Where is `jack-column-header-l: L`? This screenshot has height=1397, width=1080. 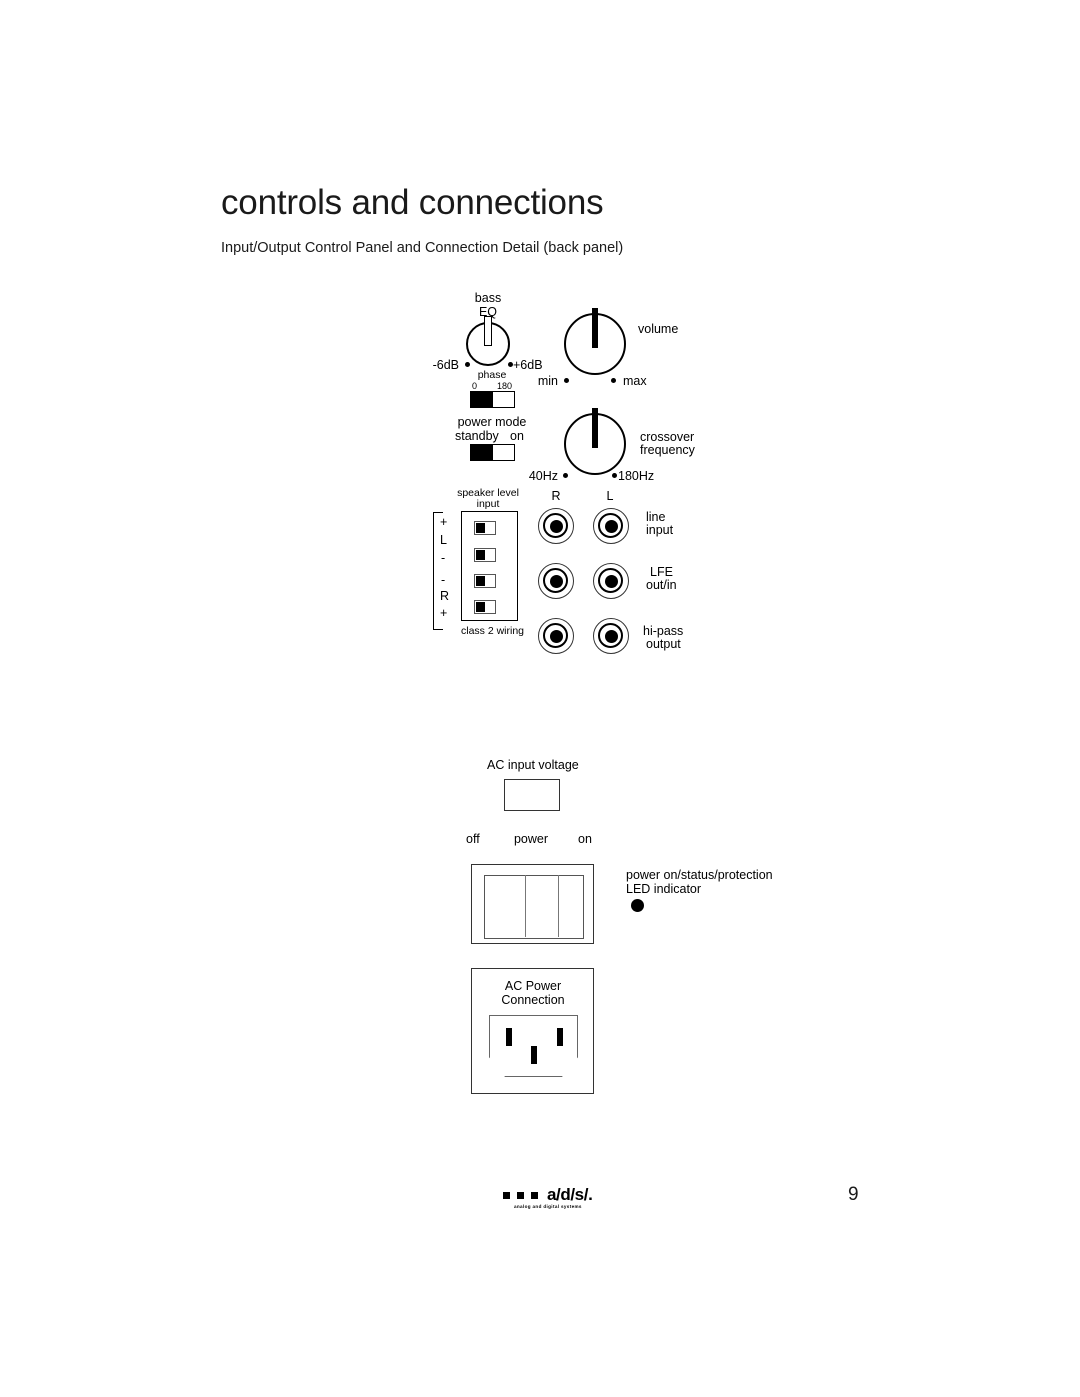 jack-column-header-l: L is located at coordinates (610, 496).